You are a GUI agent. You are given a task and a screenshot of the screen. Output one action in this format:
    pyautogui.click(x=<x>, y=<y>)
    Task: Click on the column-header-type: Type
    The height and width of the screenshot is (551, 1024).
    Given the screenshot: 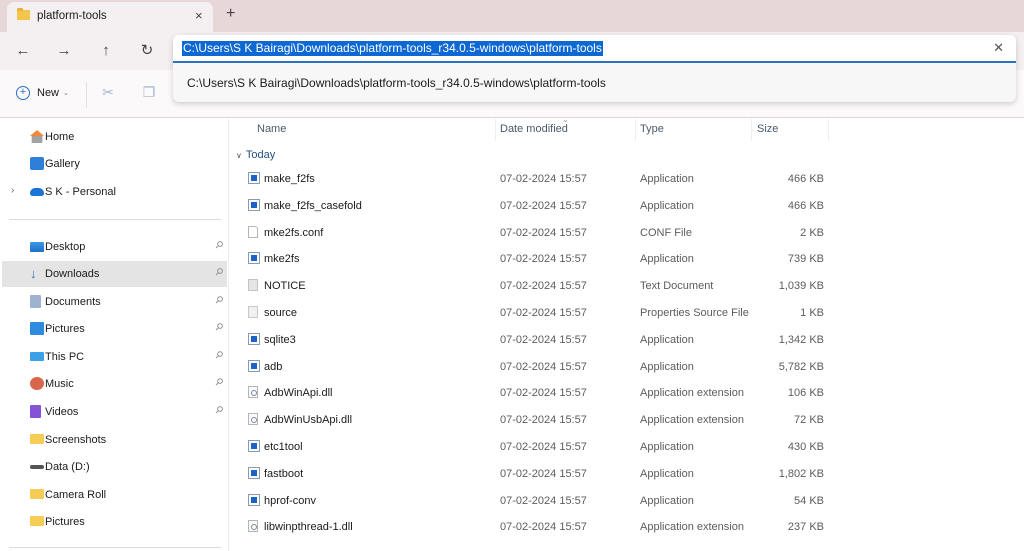 What is the action you would take?
    pyautogui.click(x=652, y=129)
    